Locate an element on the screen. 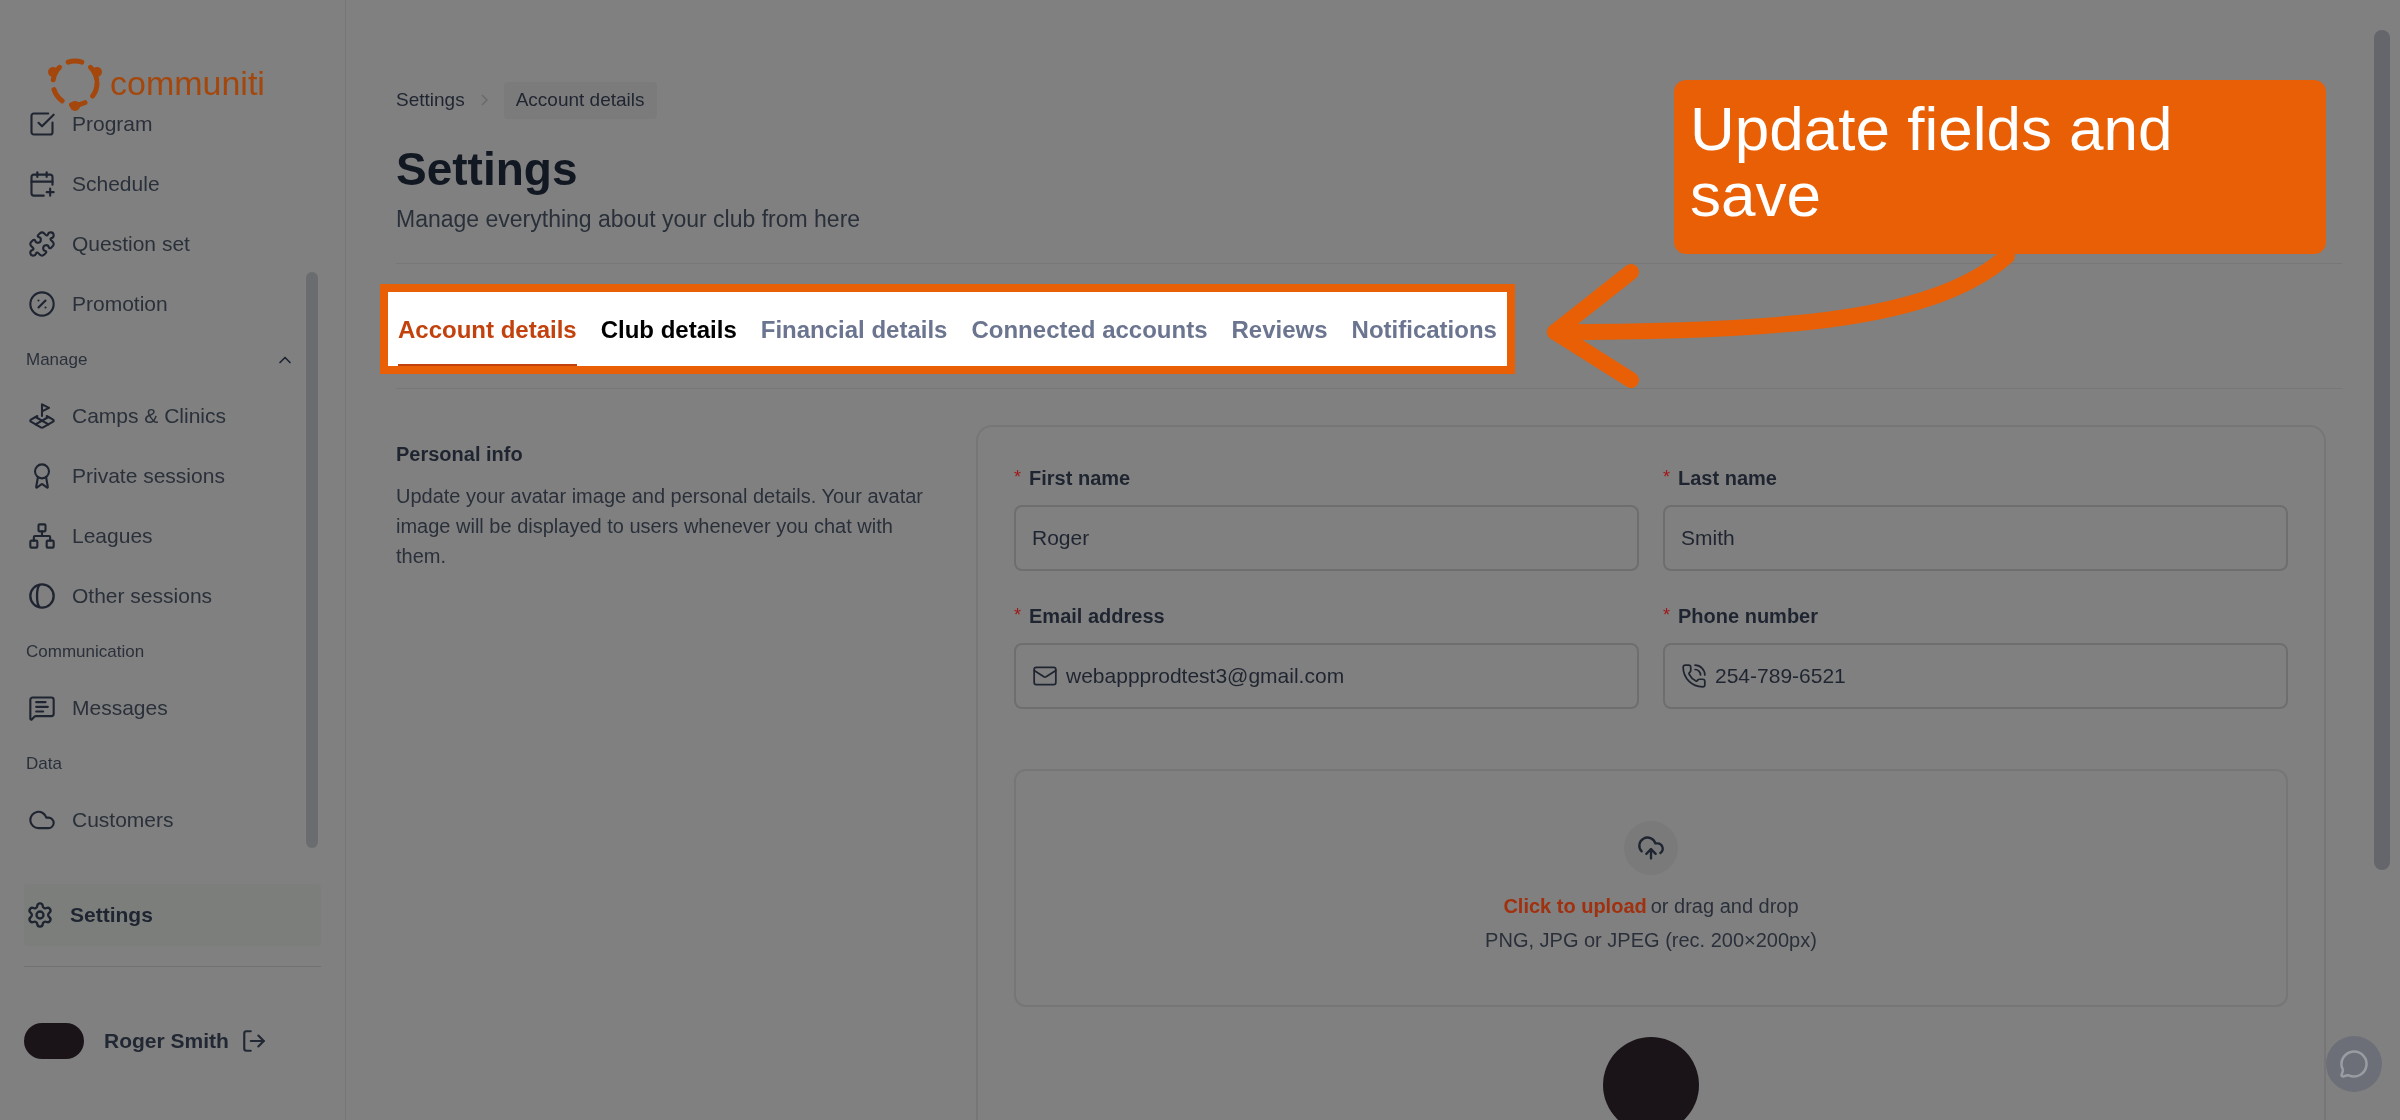 Image resolution: width=2400 pixels, height=1120 pixels. field-label: First name is located at coordinates (1080, 478).